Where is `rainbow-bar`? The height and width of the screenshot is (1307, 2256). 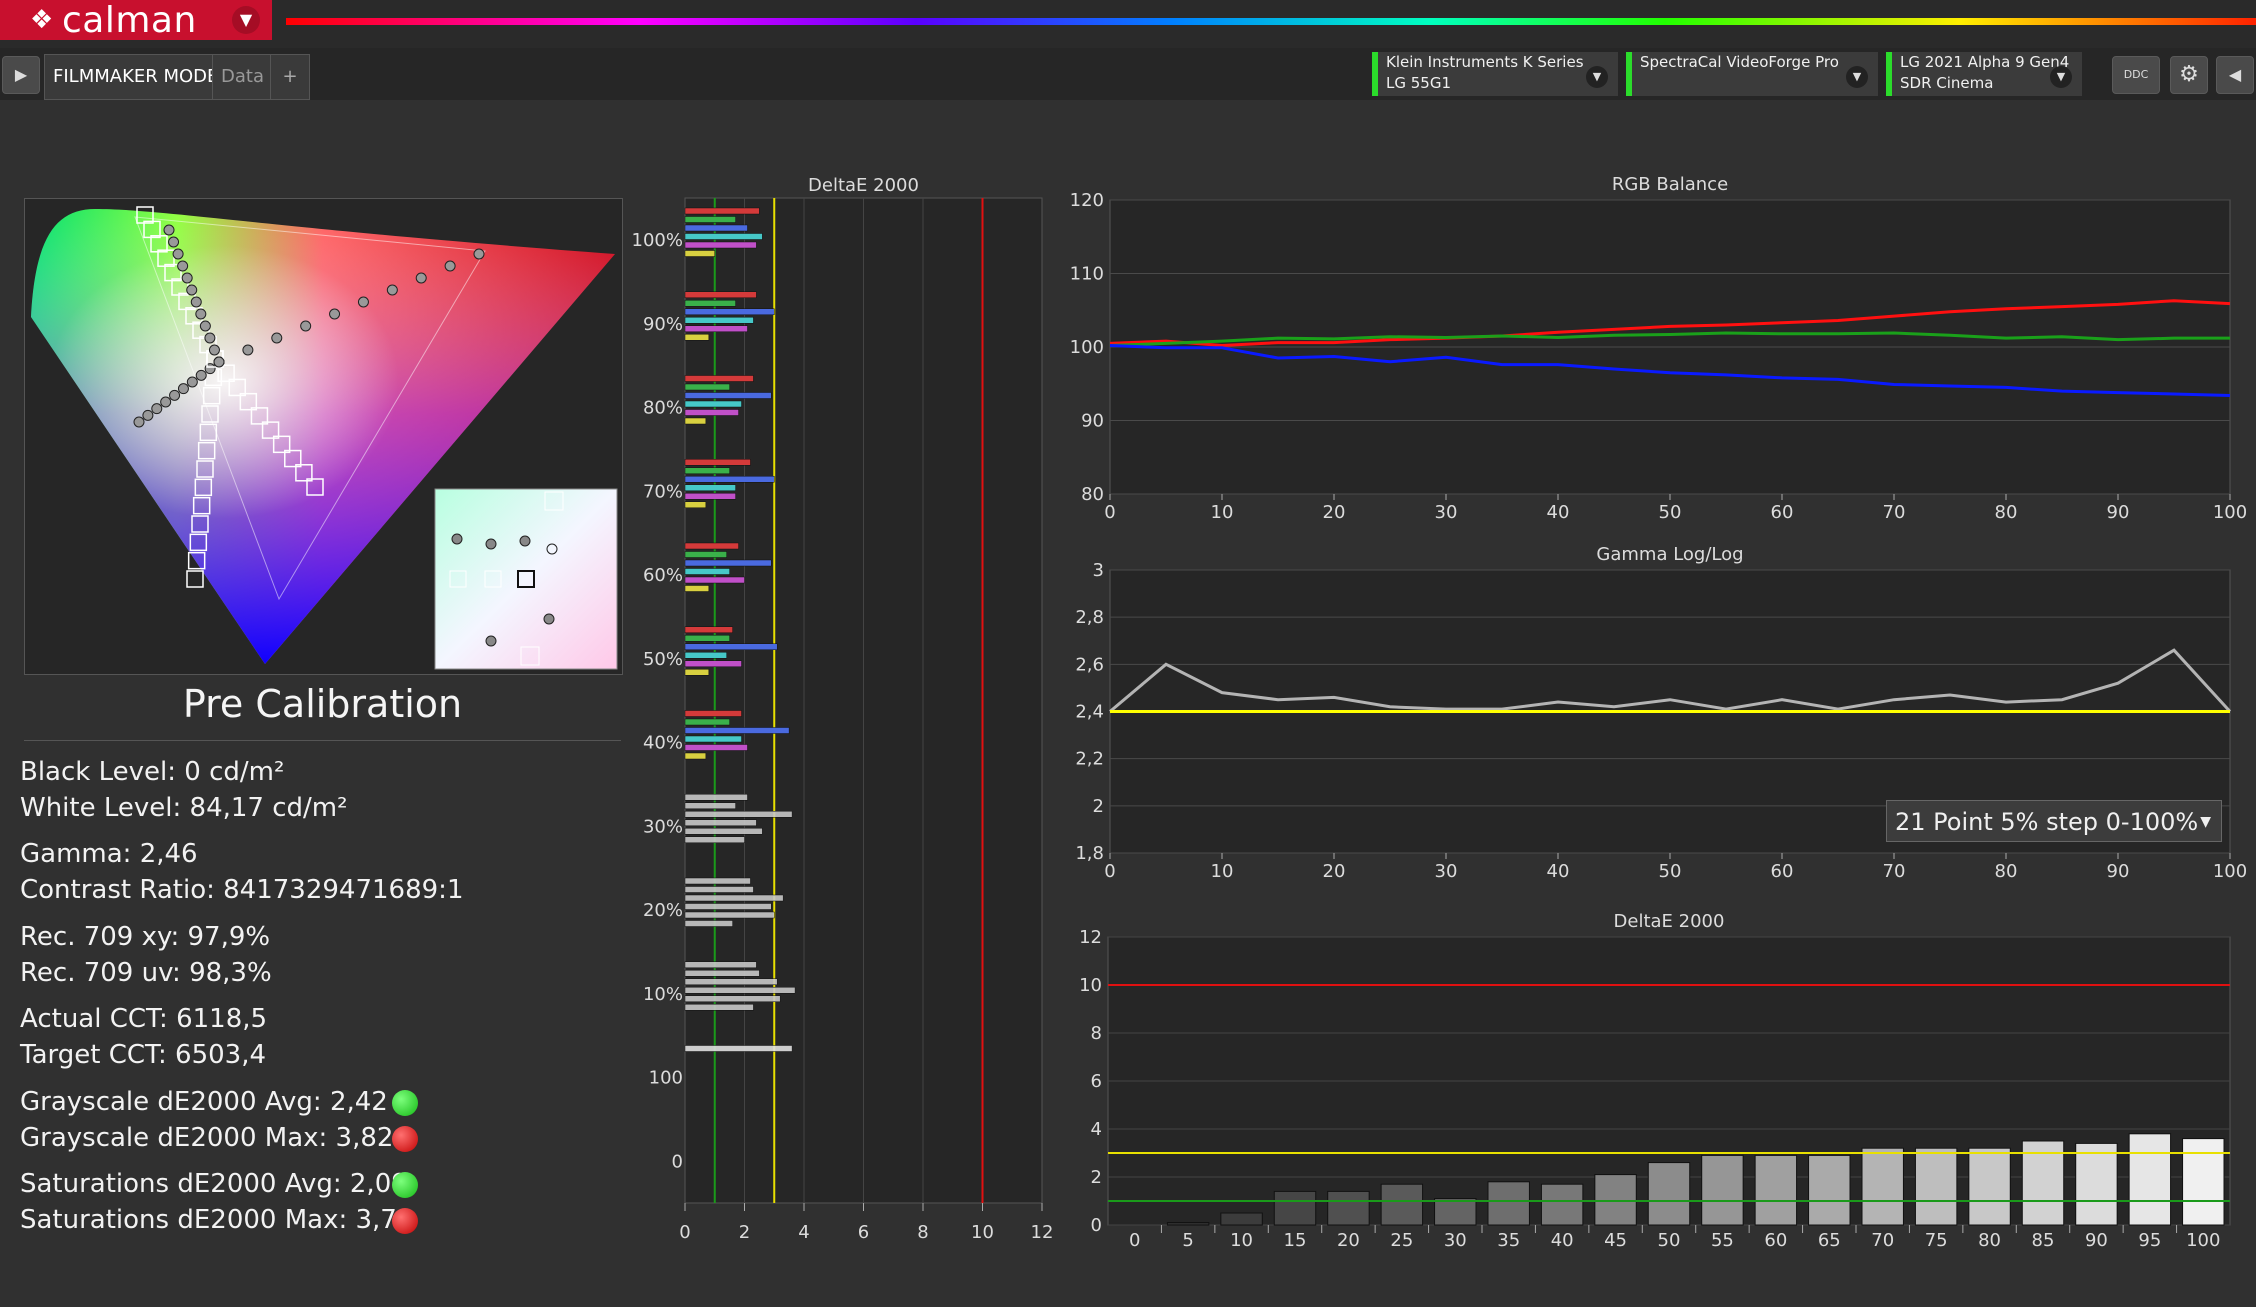
rainbow-bar is located at coordinates (1271, 21).